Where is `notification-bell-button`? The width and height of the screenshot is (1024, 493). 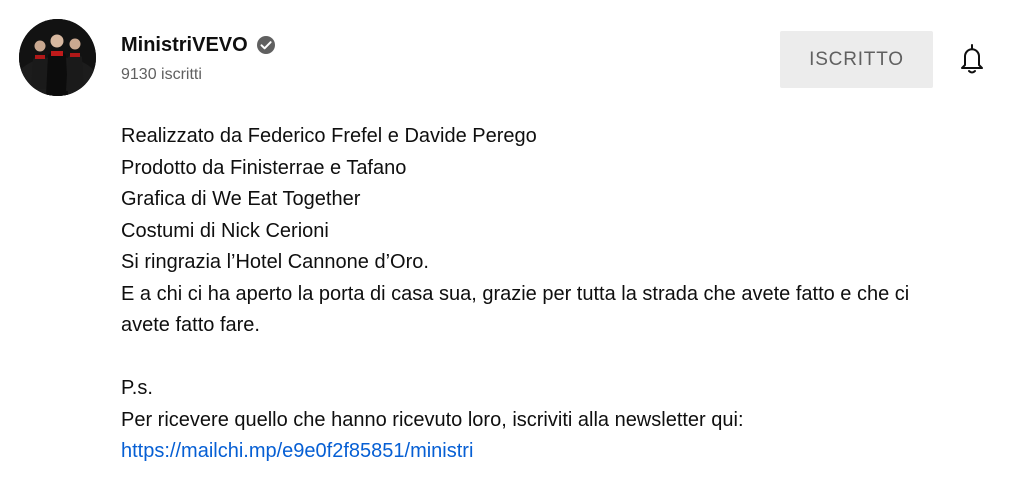
notification-bell-button is located at coordinates (972, 59).